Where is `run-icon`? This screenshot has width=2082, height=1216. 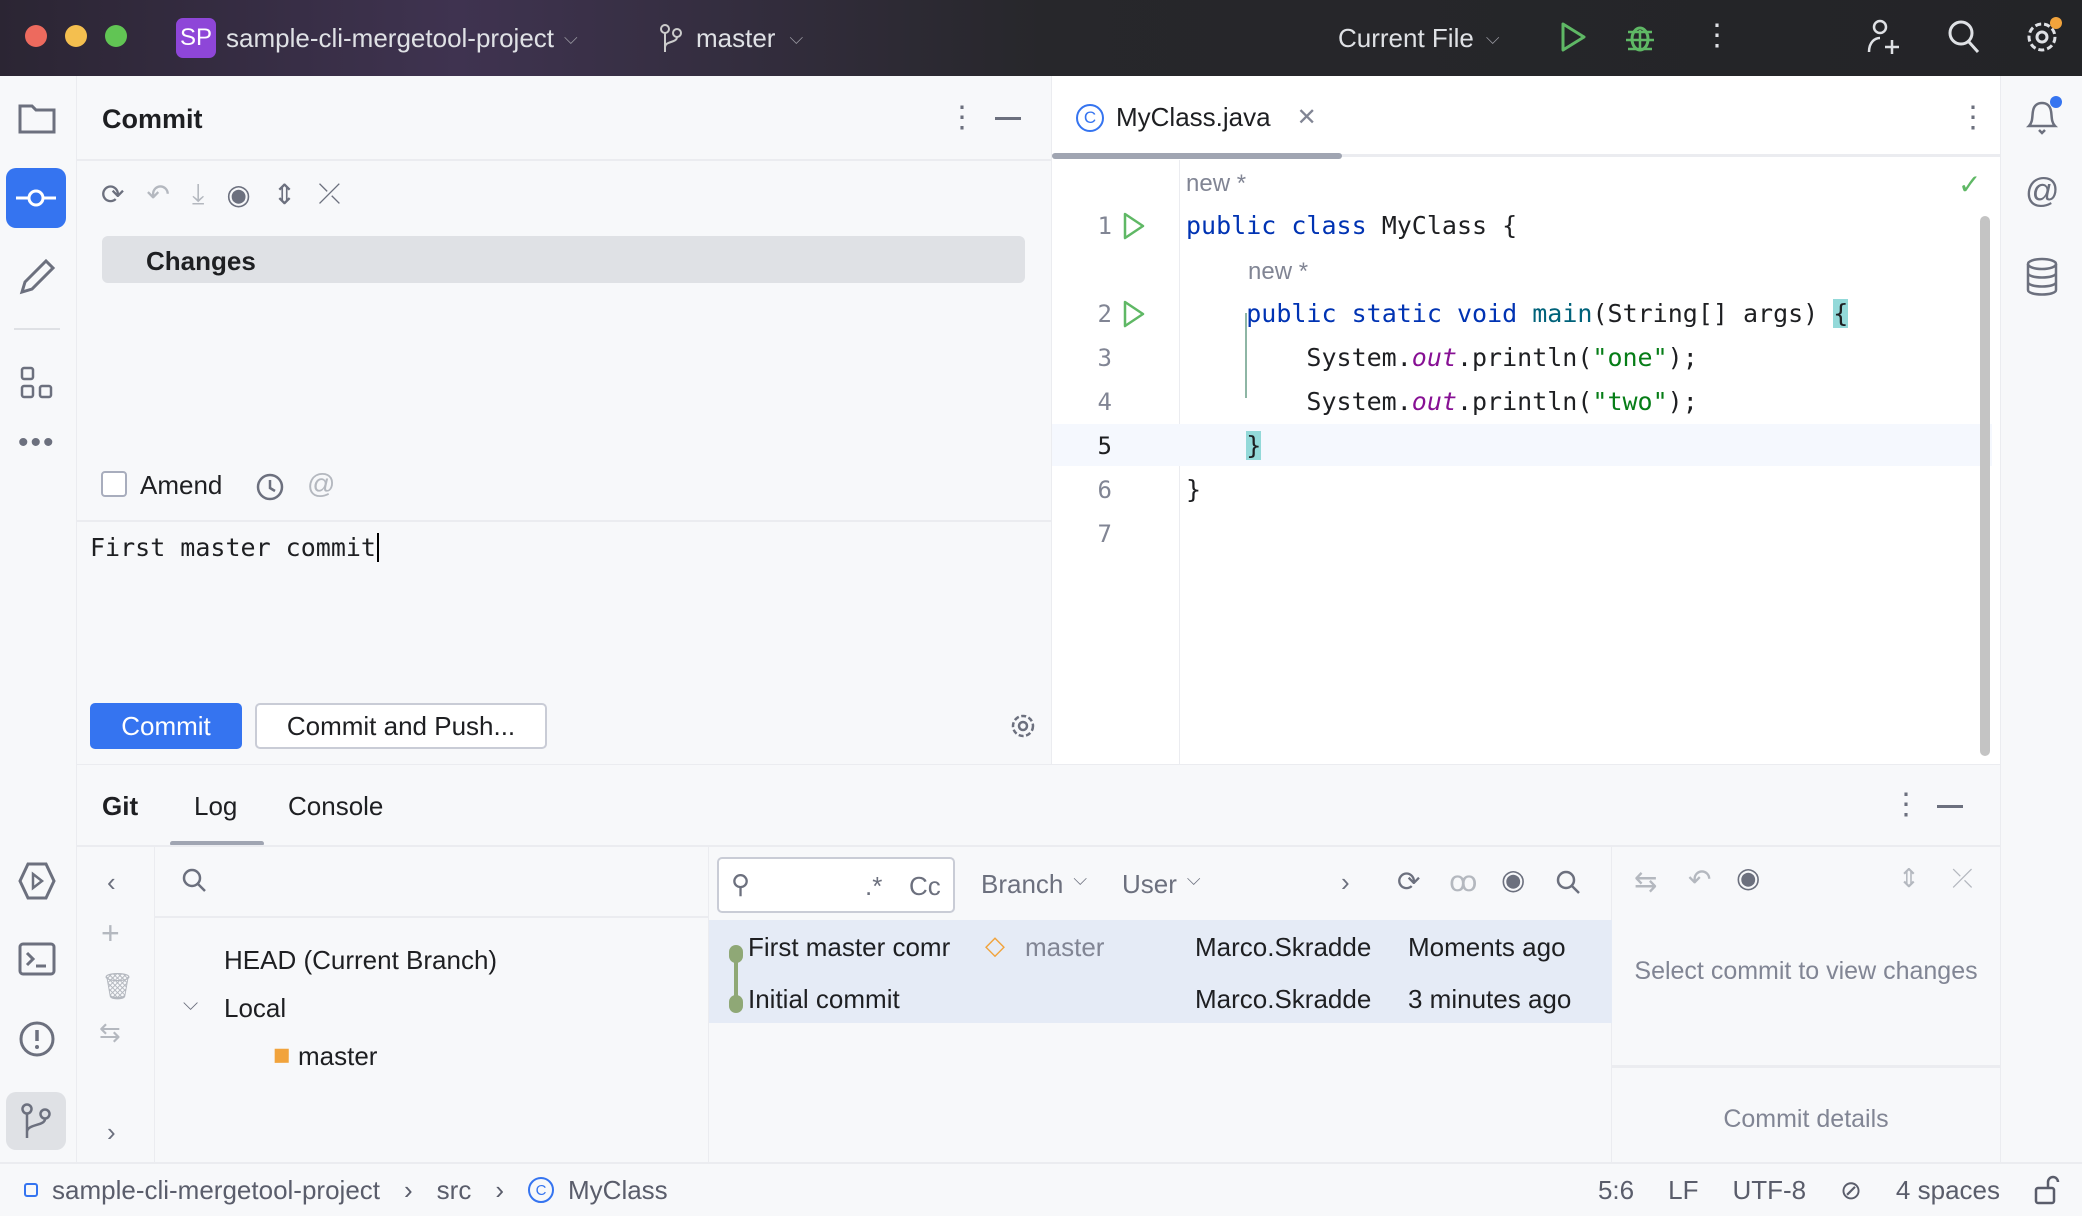
run-icon is located at coordinates (1573, 37).